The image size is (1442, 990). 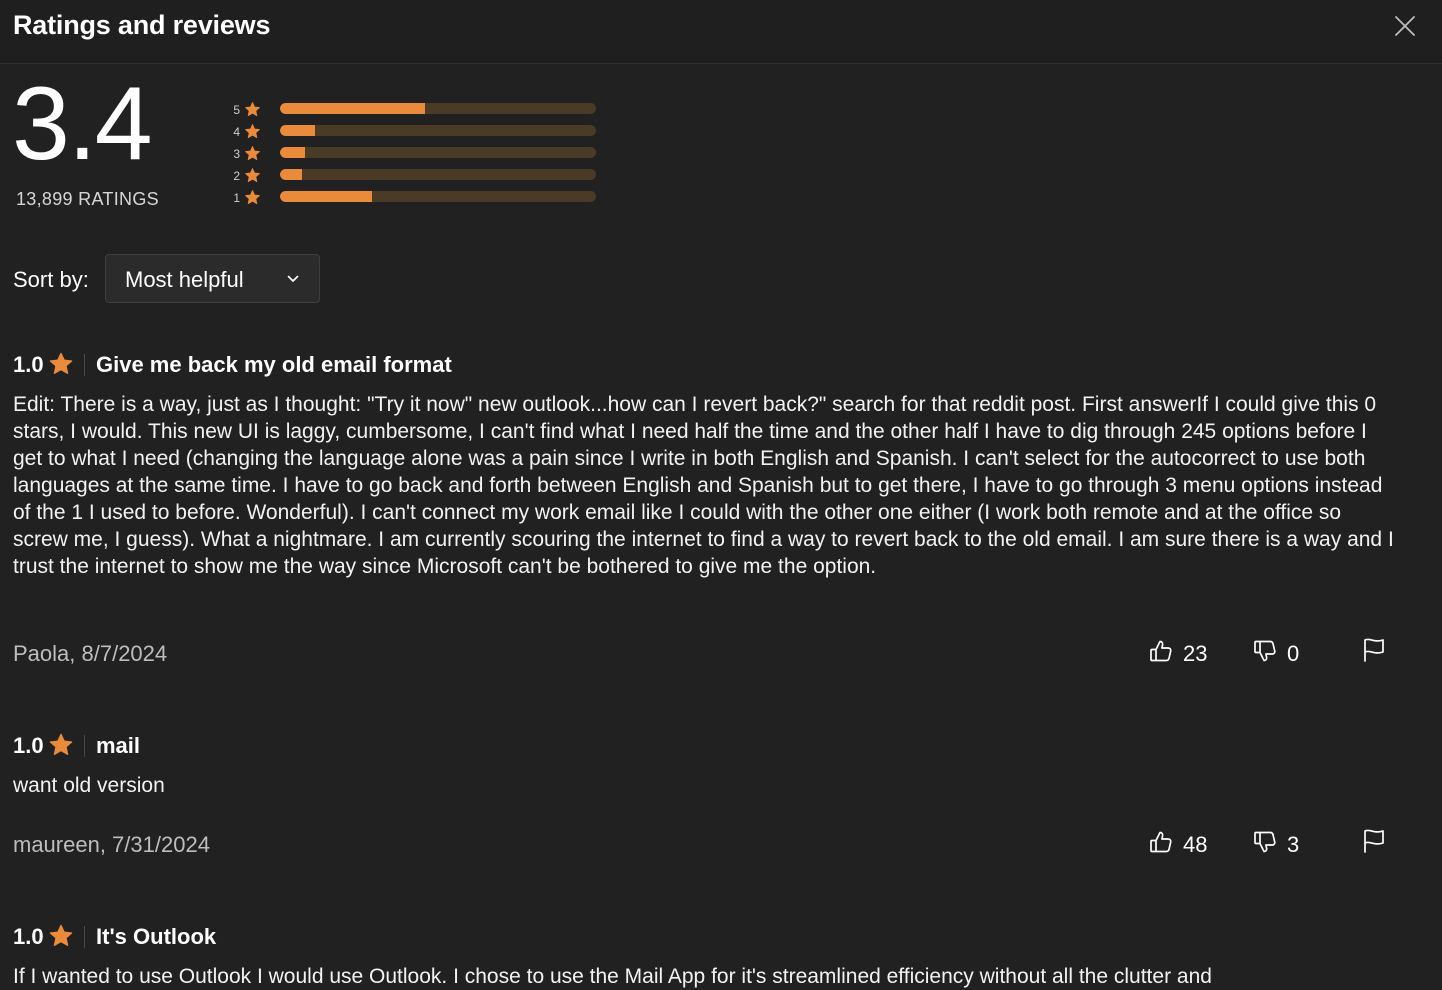 What do you see at coordinates (184, 279) in the screenshot?
I see `sort-selected-value: Most helpful` at bounding box center [184, 279].